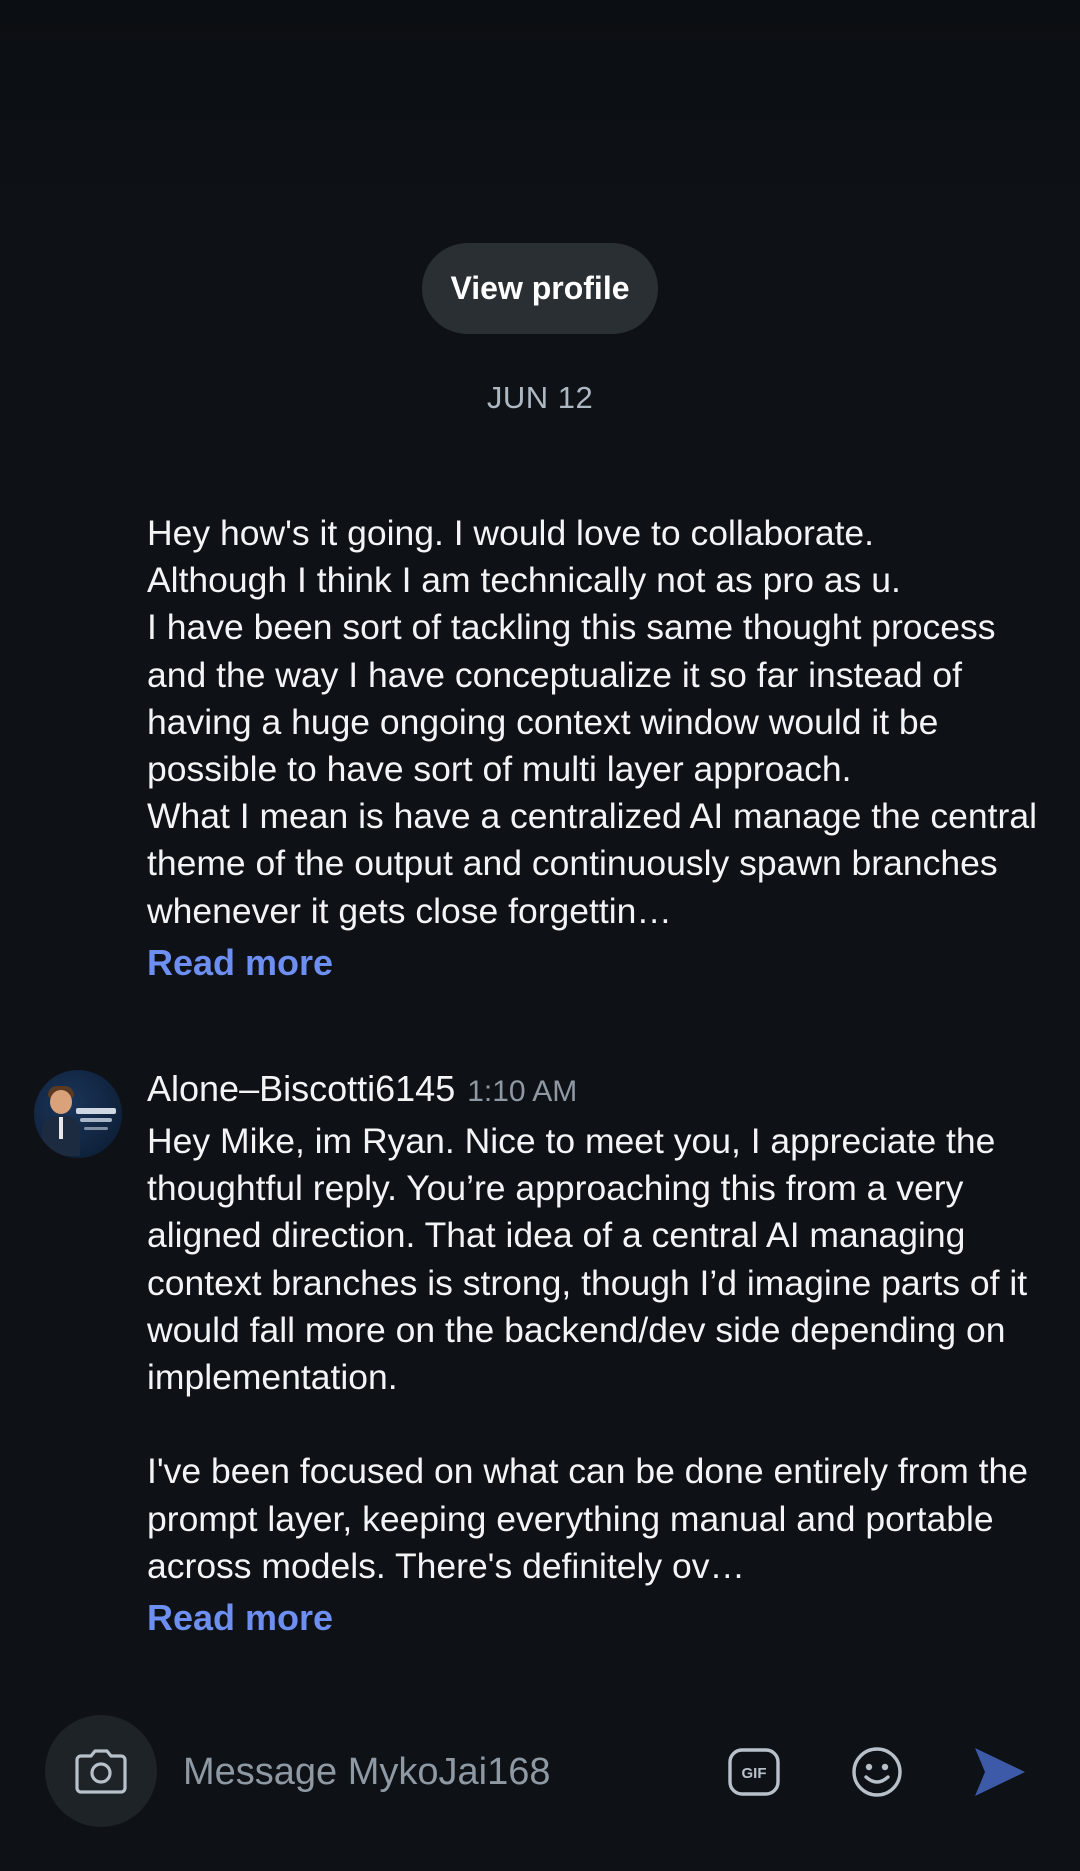 The height and width of the screenshot is (1871, 1080). What do you see at coordinates (540, 115) in the screenshot?
I see `header-fade` at bounding box center [540, 115].